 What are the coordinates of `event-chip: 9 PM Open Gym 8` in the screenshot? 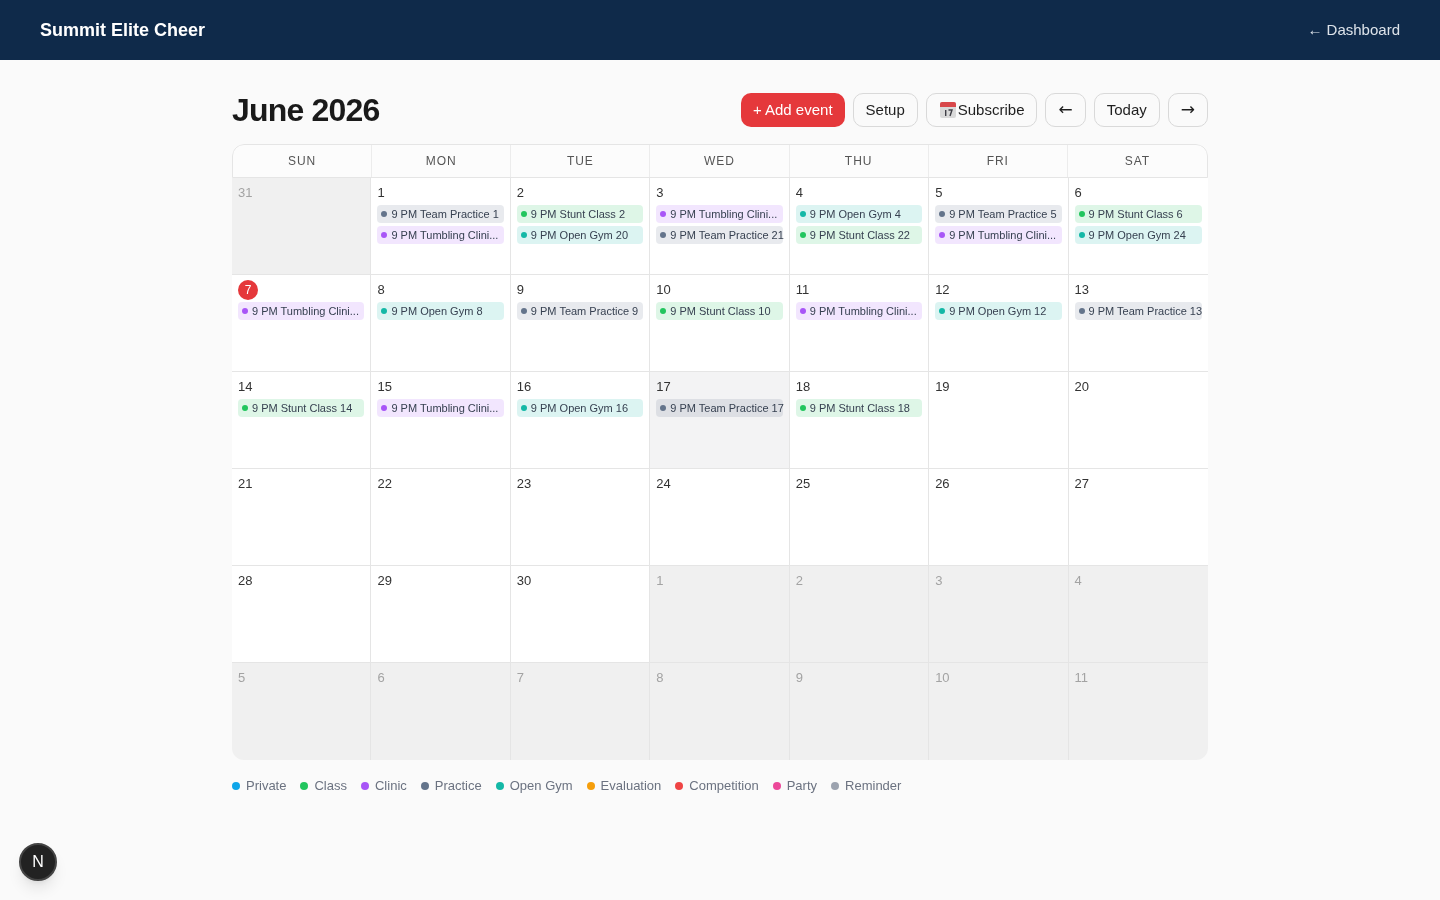 It's located at (440, 311).